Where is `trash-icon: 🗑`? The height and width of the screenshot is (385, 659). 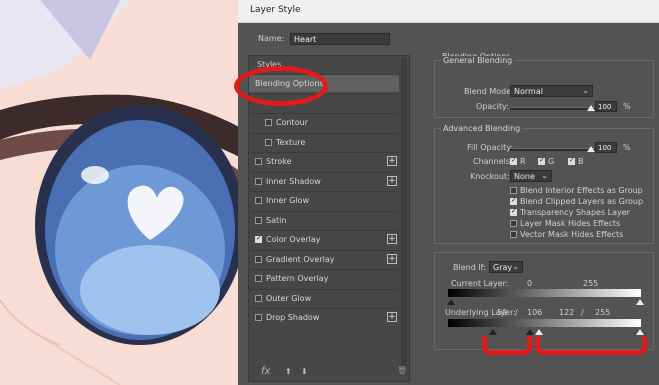
trash-icon: 🗑 is located at coordinates (402, 370).